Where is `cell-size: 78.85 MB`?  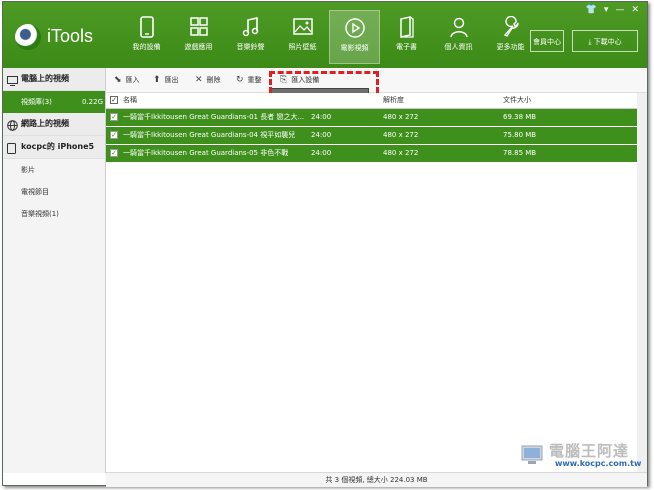
cell-size: 78.85 MB is located at coordinates (520, 153).